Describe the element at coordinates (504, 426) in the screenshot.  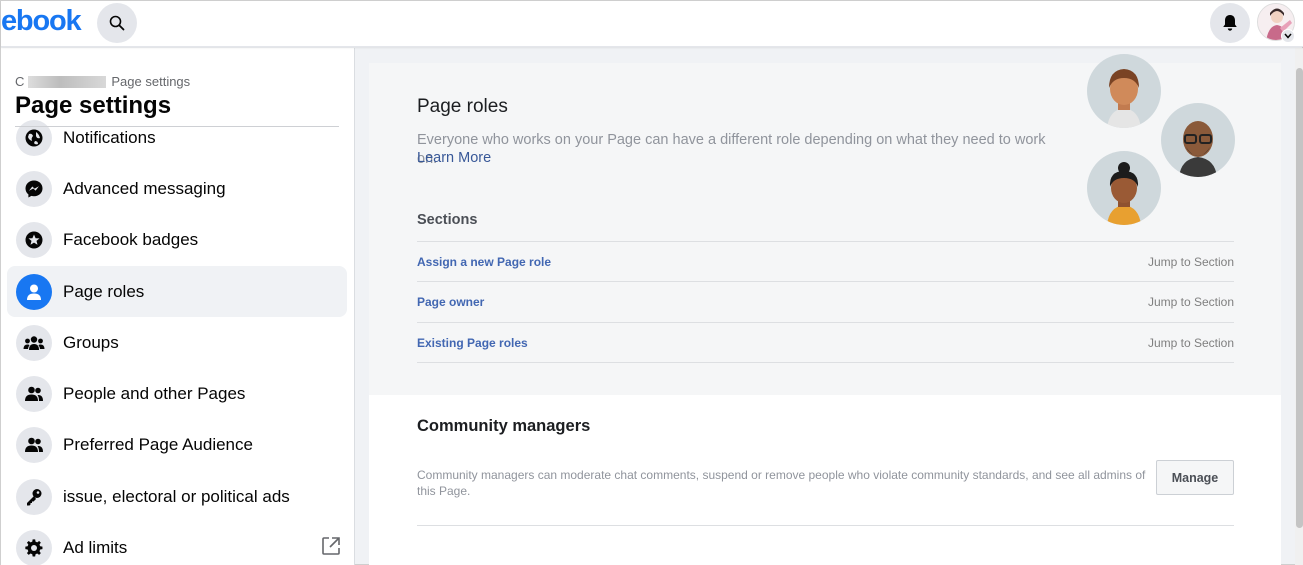
I see `community-managers-title: Community managers` at that location.